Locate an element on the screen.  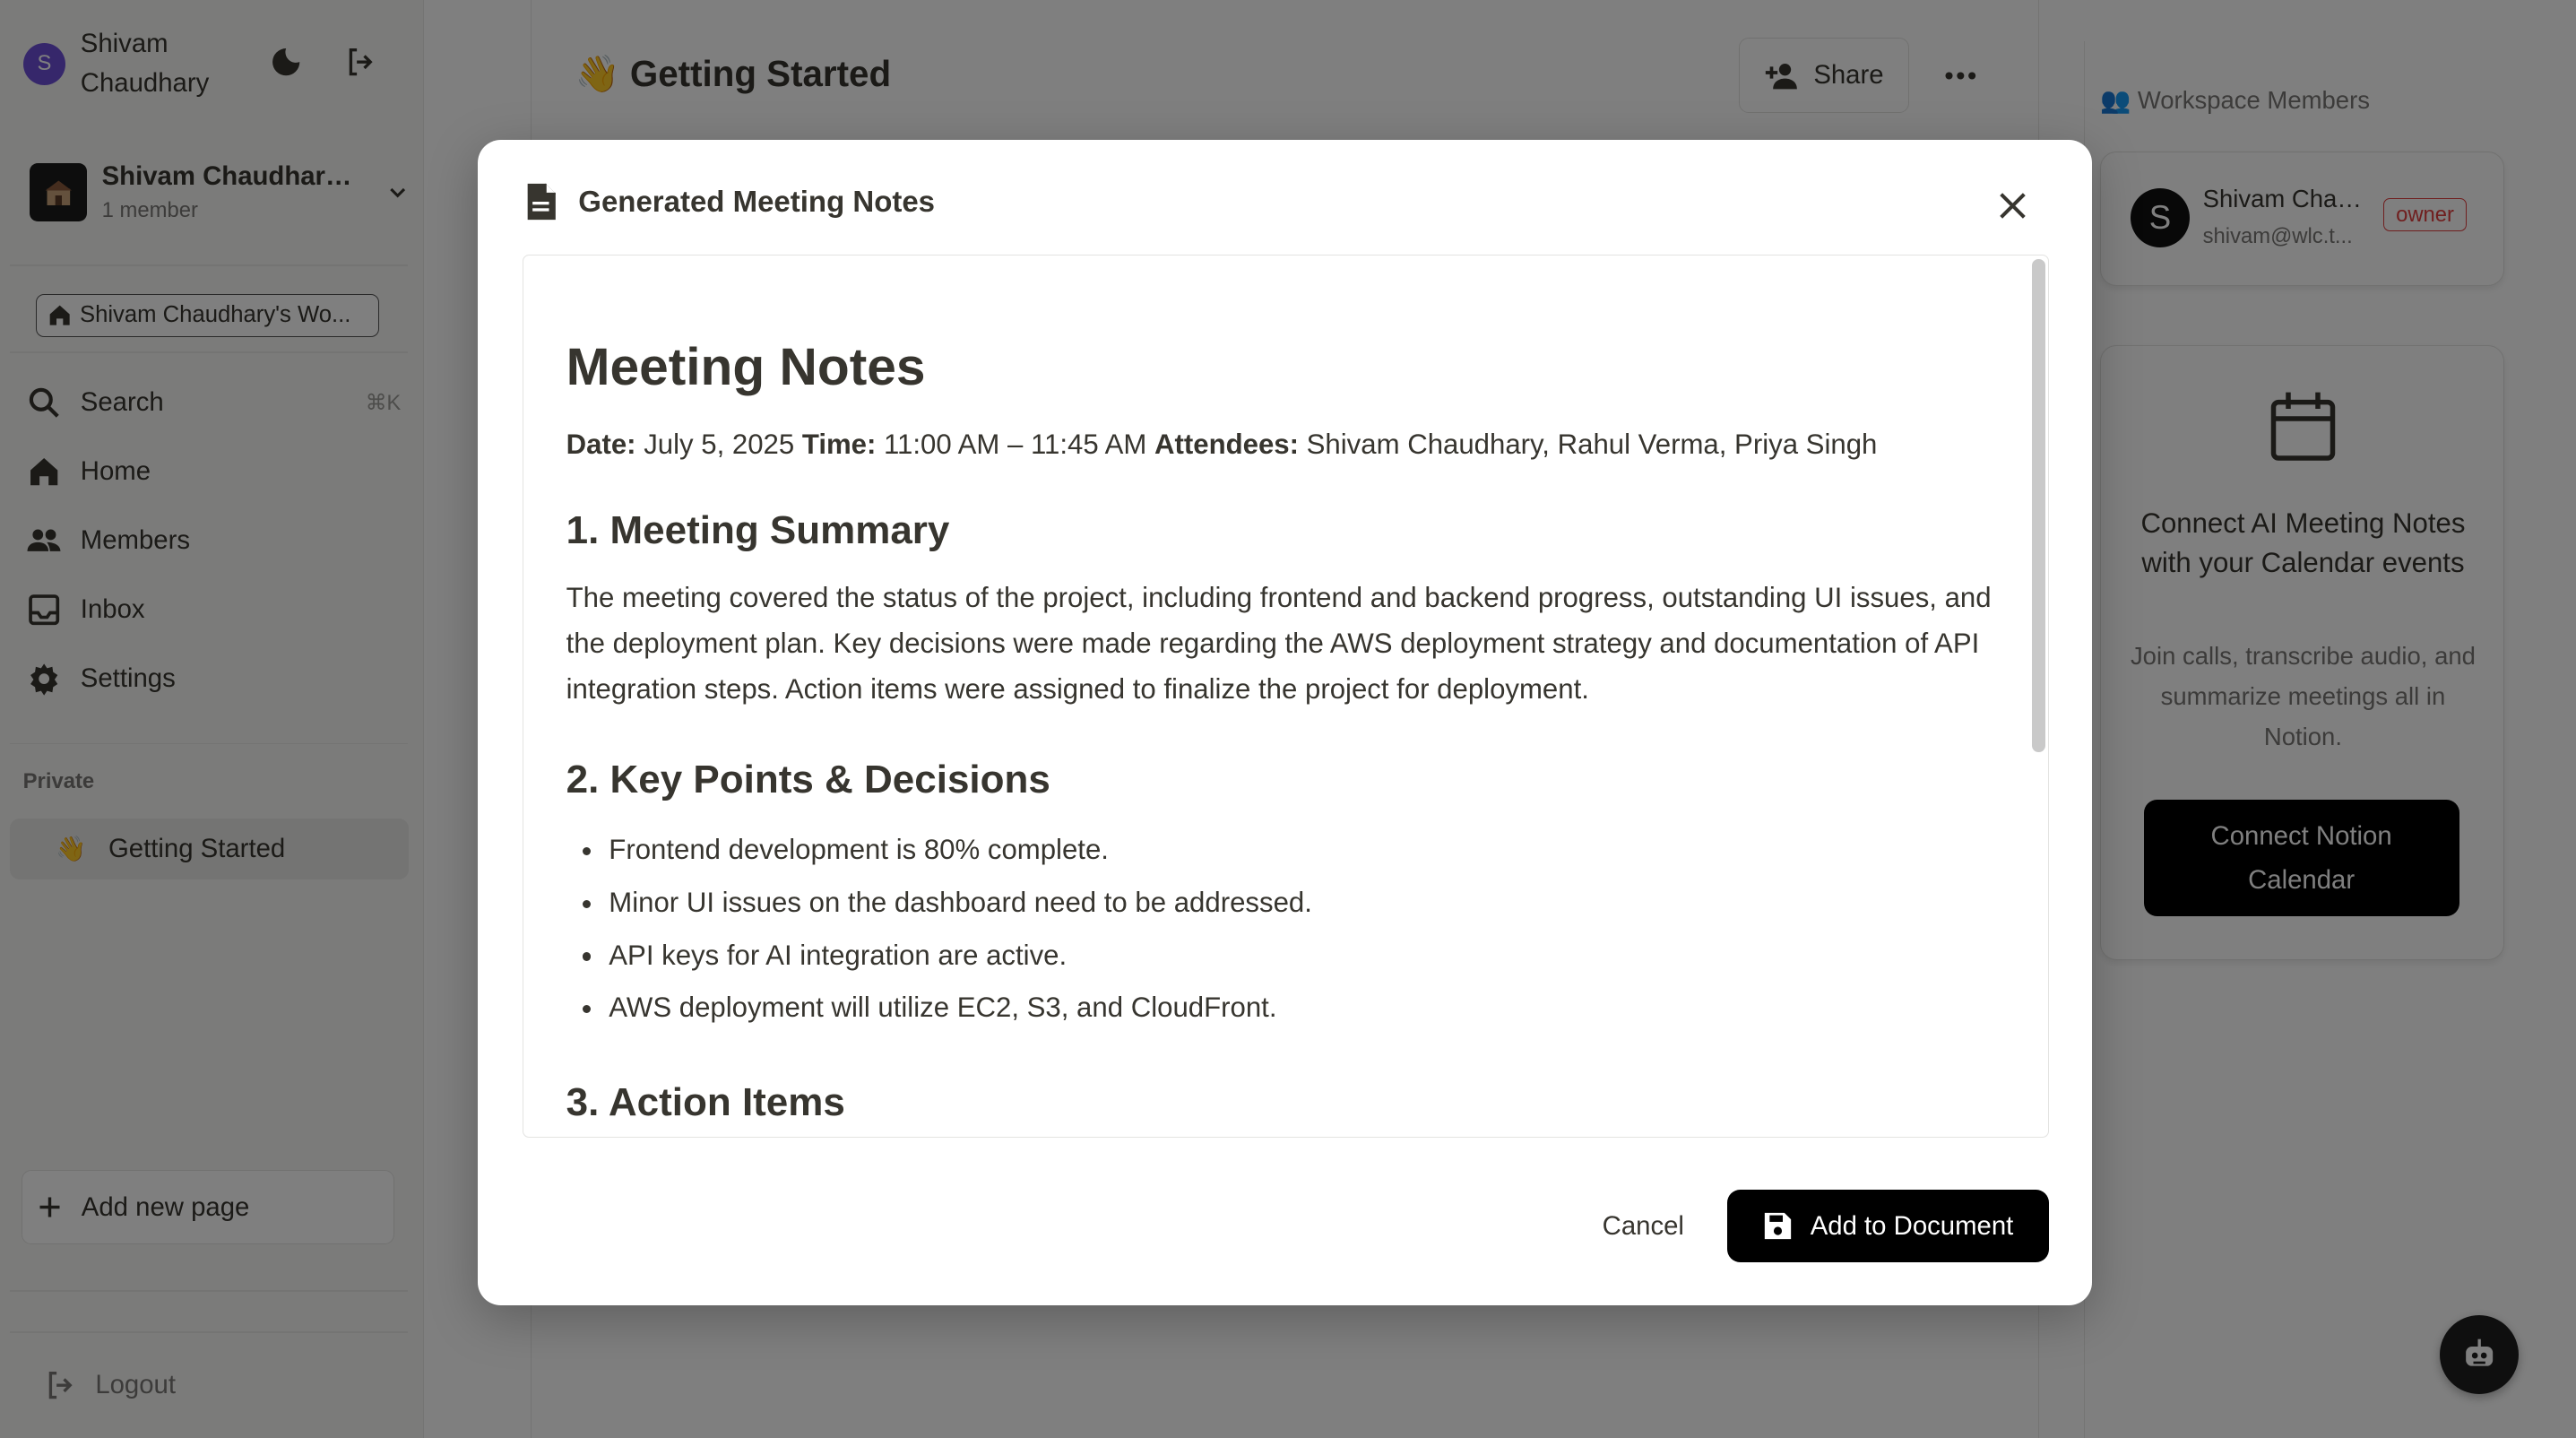
close-button is located at coordinates (2013, 205).